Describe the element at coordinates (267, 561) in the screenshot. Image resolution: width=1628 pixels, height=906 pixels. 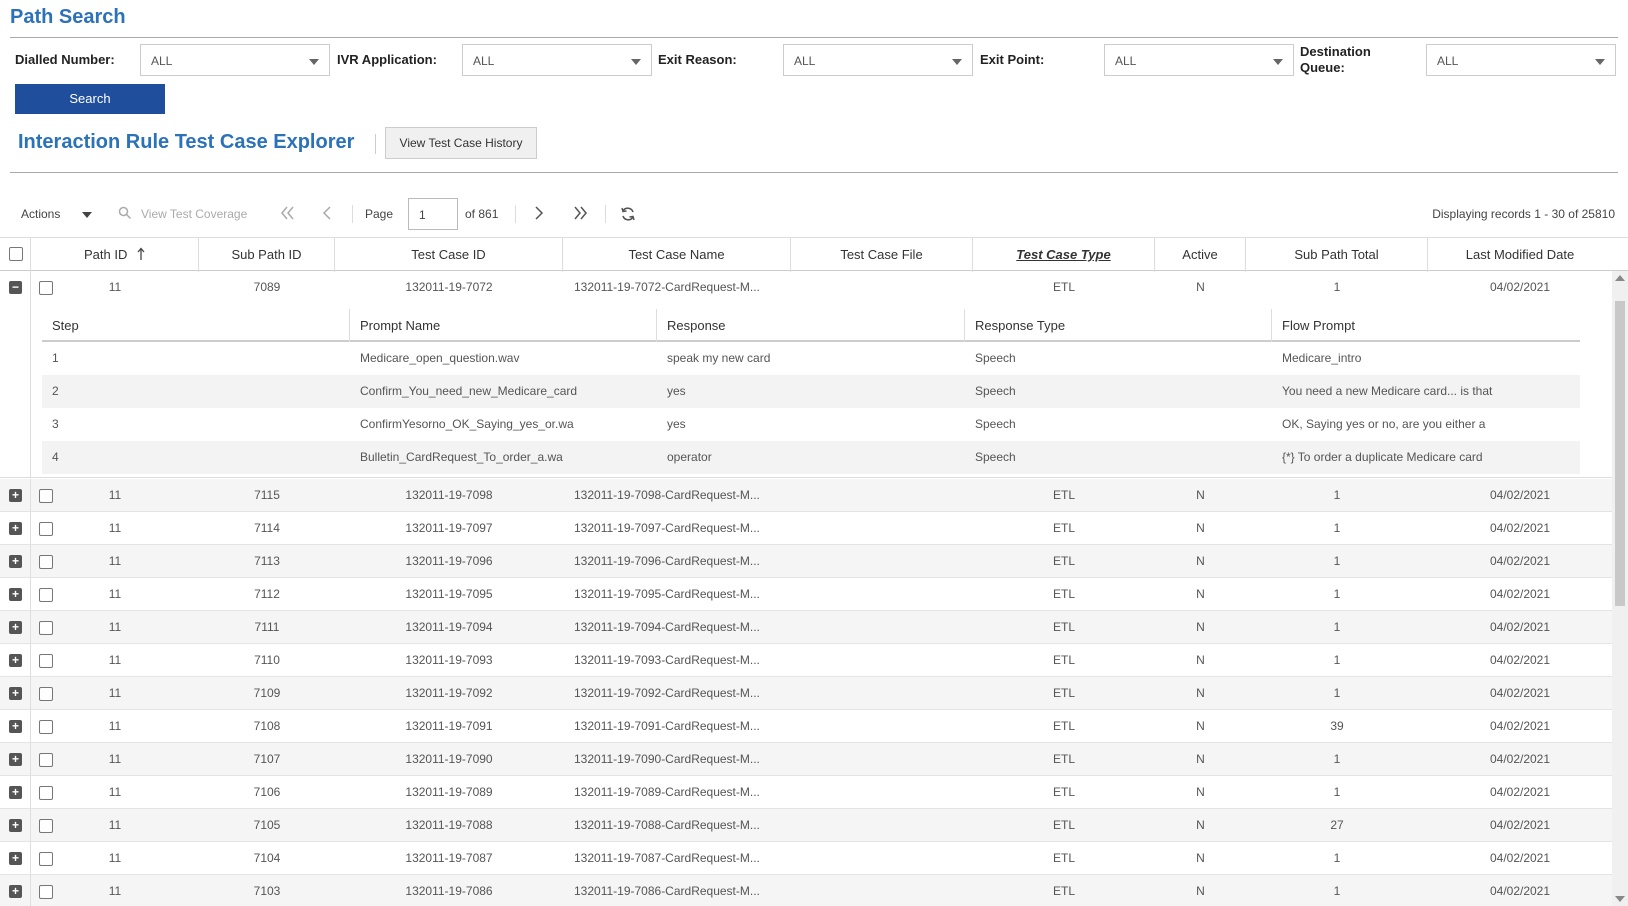
I see `cell-sub-path-id: 7113` at that location.